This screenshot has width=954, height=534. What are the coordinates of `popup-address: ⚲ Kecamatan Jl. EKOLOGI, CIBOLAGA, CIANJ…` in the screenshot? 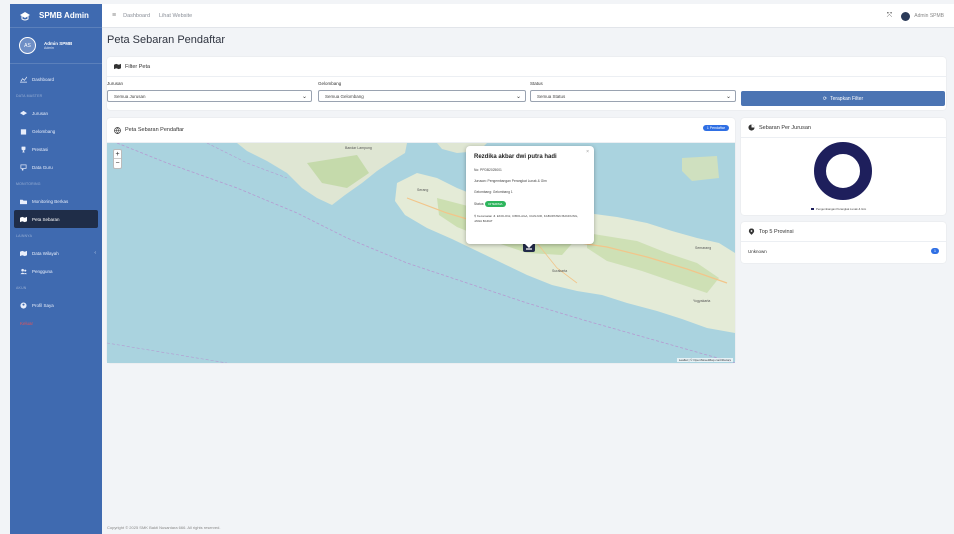 It's located at (530, 218).